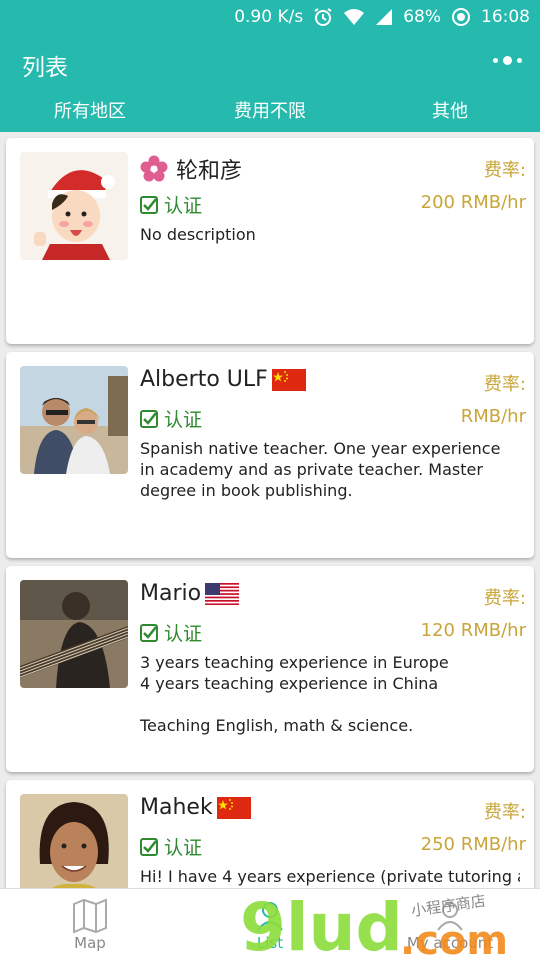 This screenshot has height=960, width=540. Describe the element at coordinates (450, 916) in the screenshot. I see `account-icon` at that location.